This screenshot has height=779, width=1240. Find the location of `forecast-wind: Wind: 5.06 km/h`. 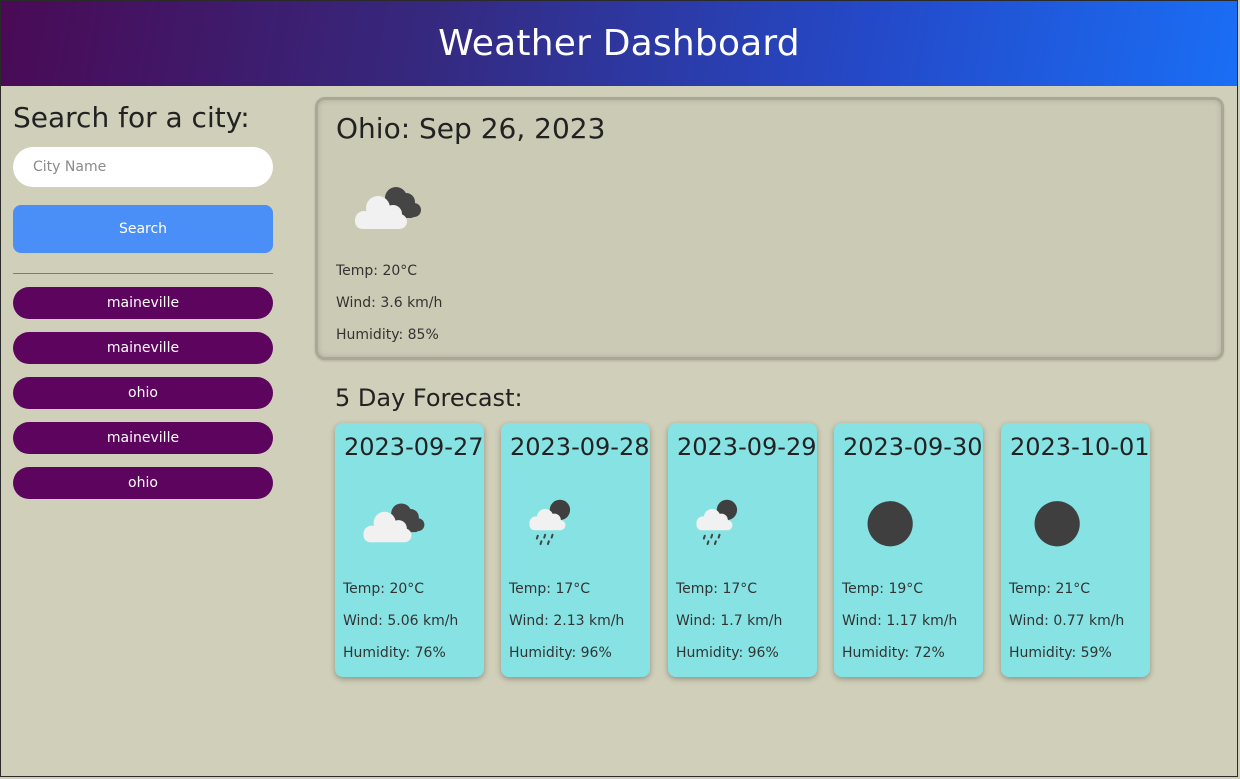

forecast-wind: Wind: 5.06 km/h is located at coordinates (401, 621).